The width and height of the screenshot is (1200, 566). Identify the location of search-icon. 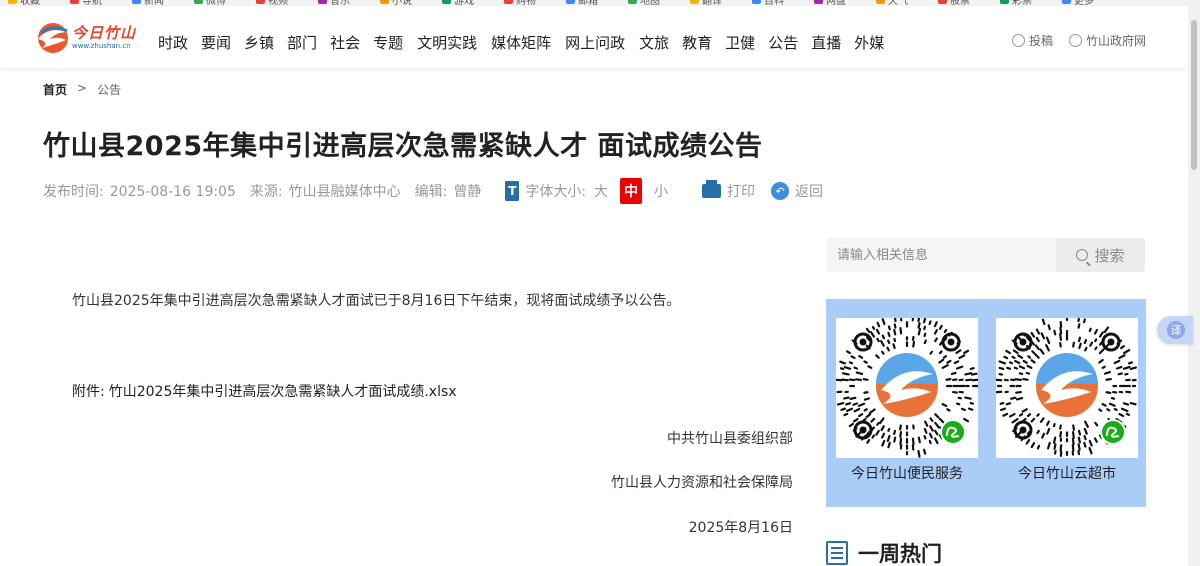
(1082, 255).